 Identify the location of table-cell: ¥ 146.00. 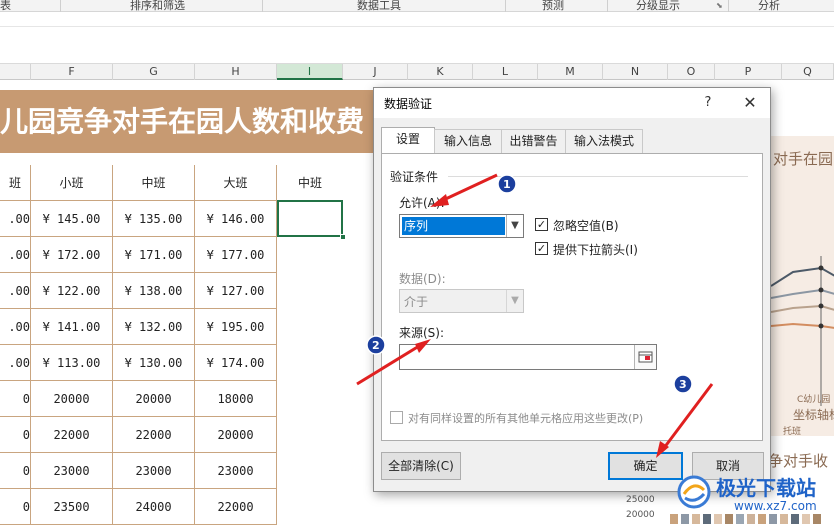
(236, 219).